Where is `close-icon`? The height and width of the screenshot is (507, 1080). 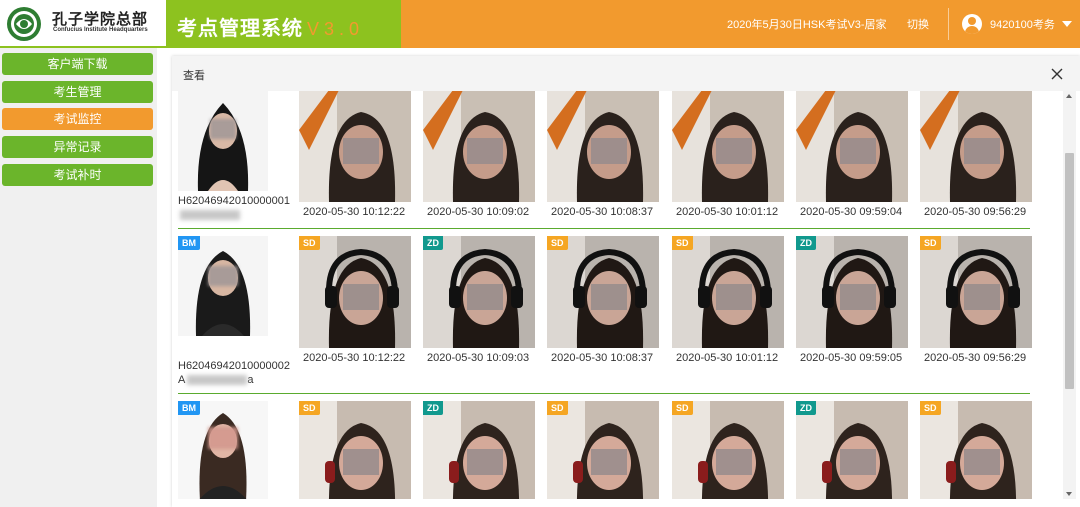
close-icon is located at coordinates (1057, 74).